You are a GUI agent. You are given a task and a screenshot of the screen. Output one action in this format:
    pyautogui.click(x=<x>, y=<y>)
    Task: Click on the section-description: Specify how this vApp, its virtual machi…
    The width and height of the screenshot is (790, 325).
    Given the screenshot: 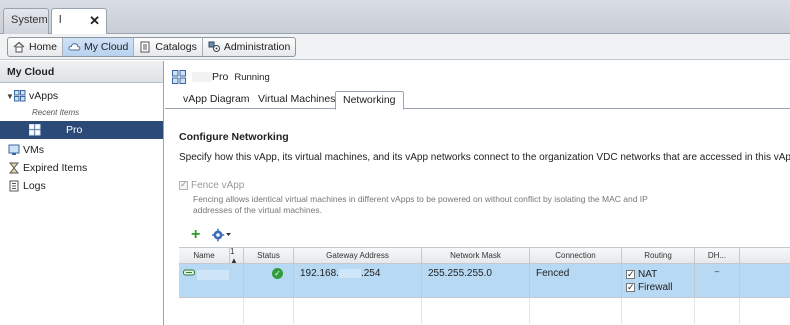 What is the action you would take?
    pyautogui.click(x=484, y=157)
    